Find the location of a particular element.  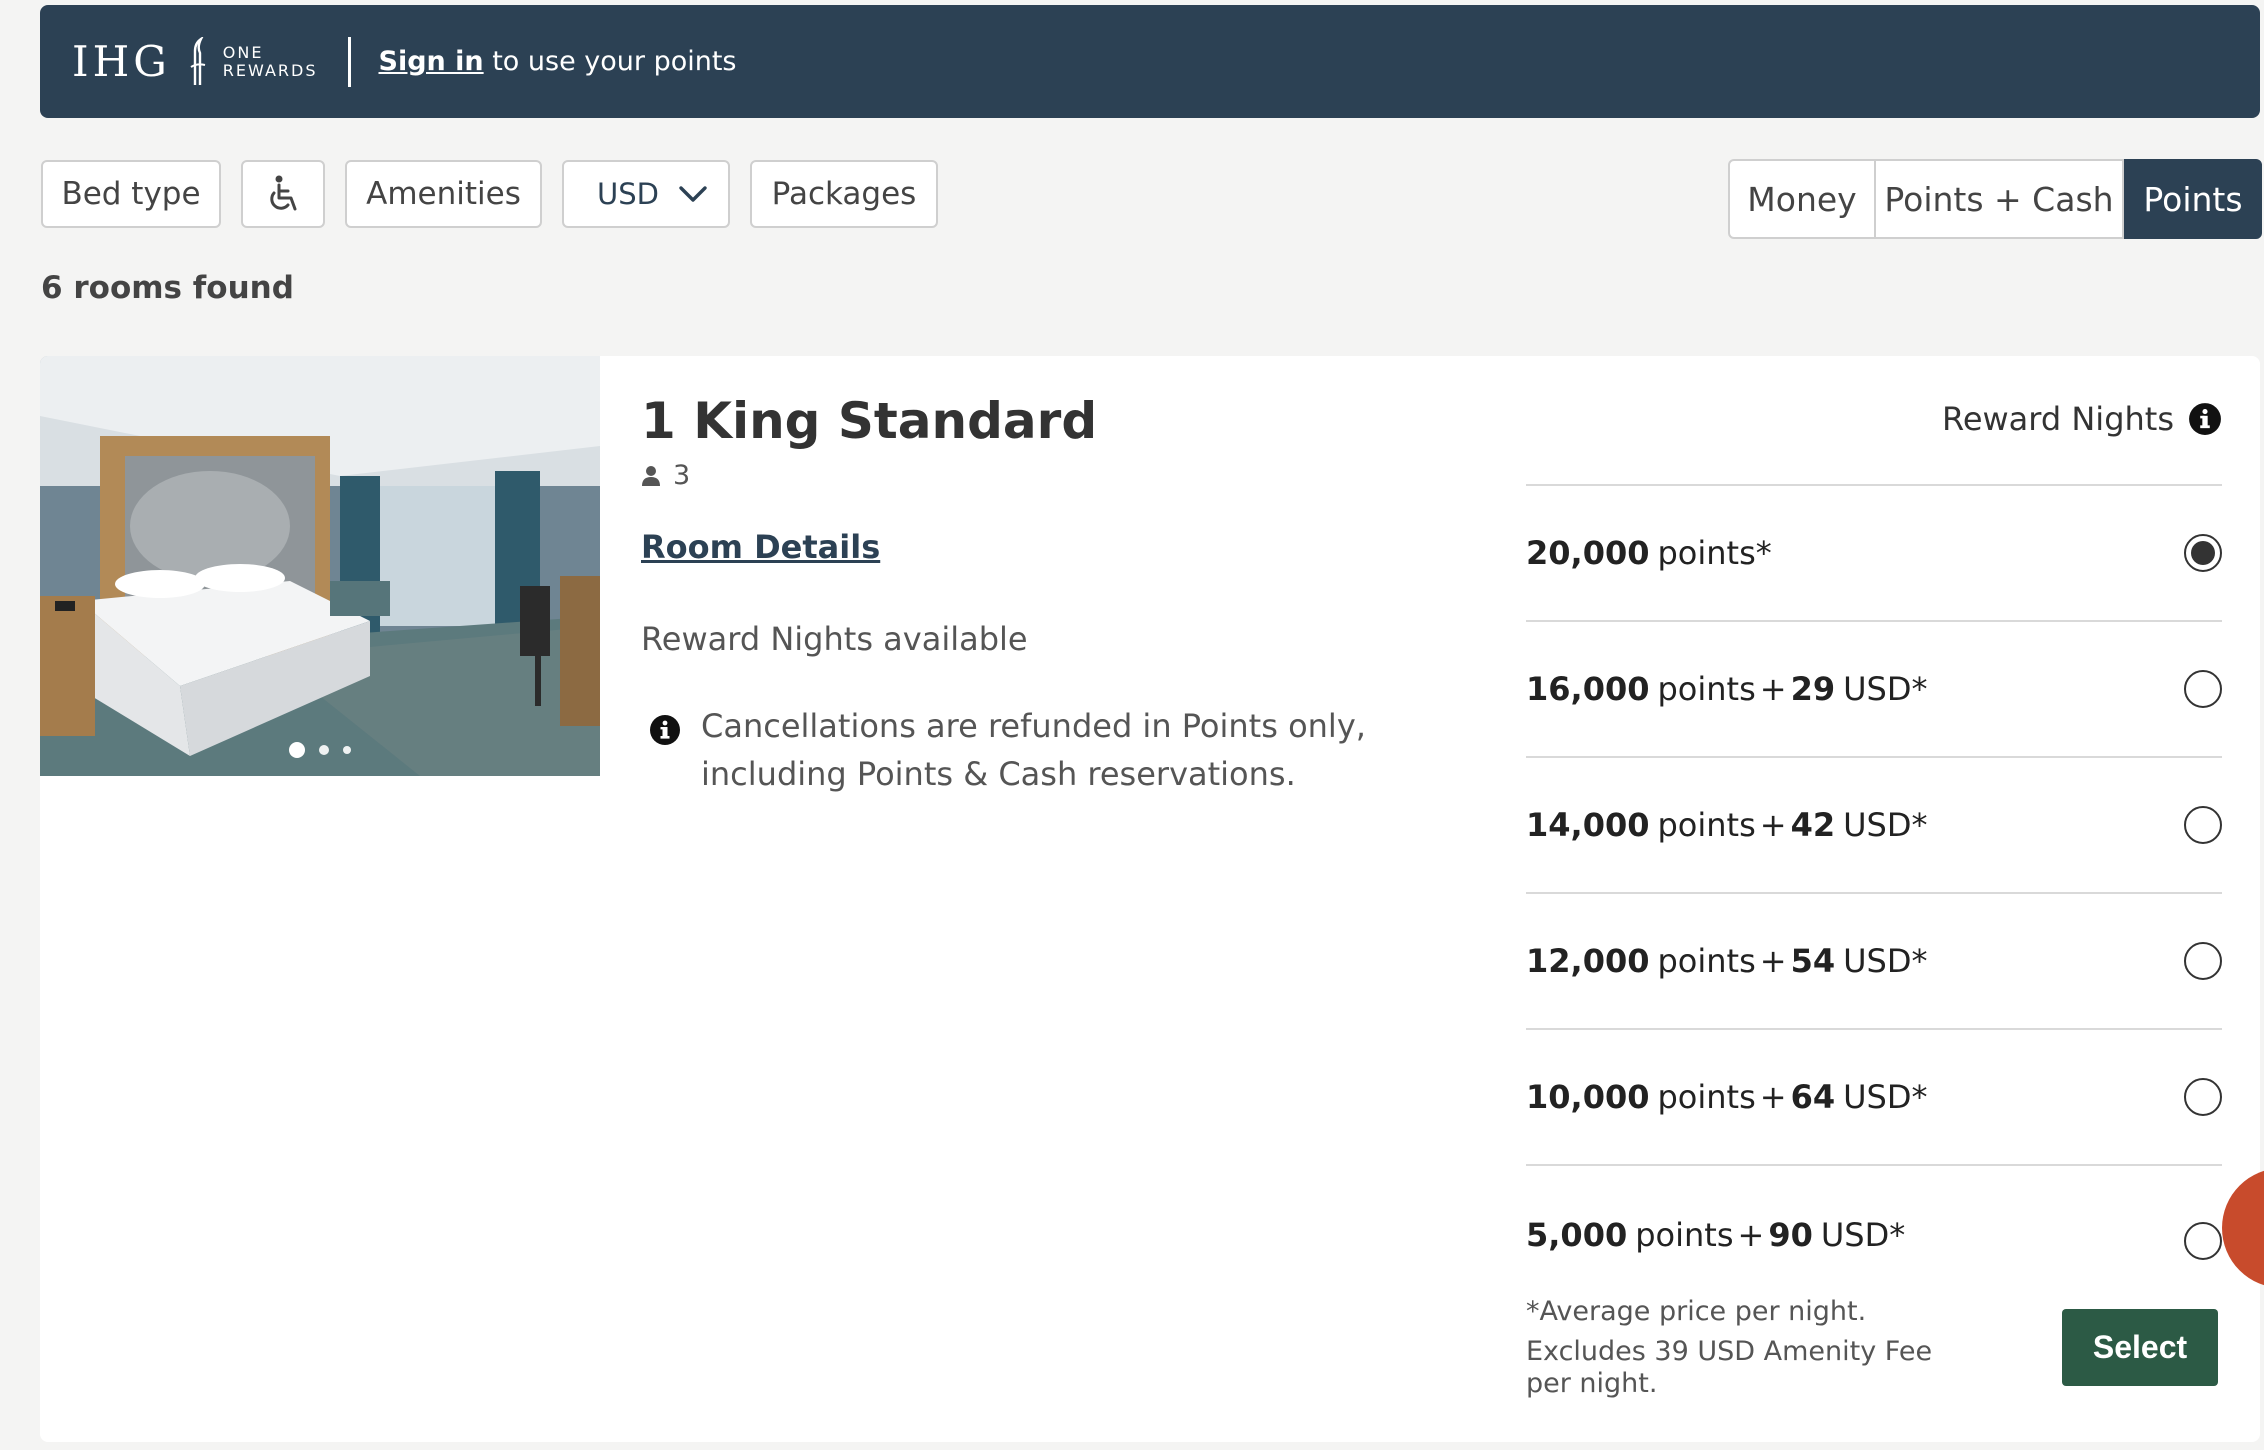

payment-type-toggle: Money Points + Cash Points is located at coordinates (1995, 199).